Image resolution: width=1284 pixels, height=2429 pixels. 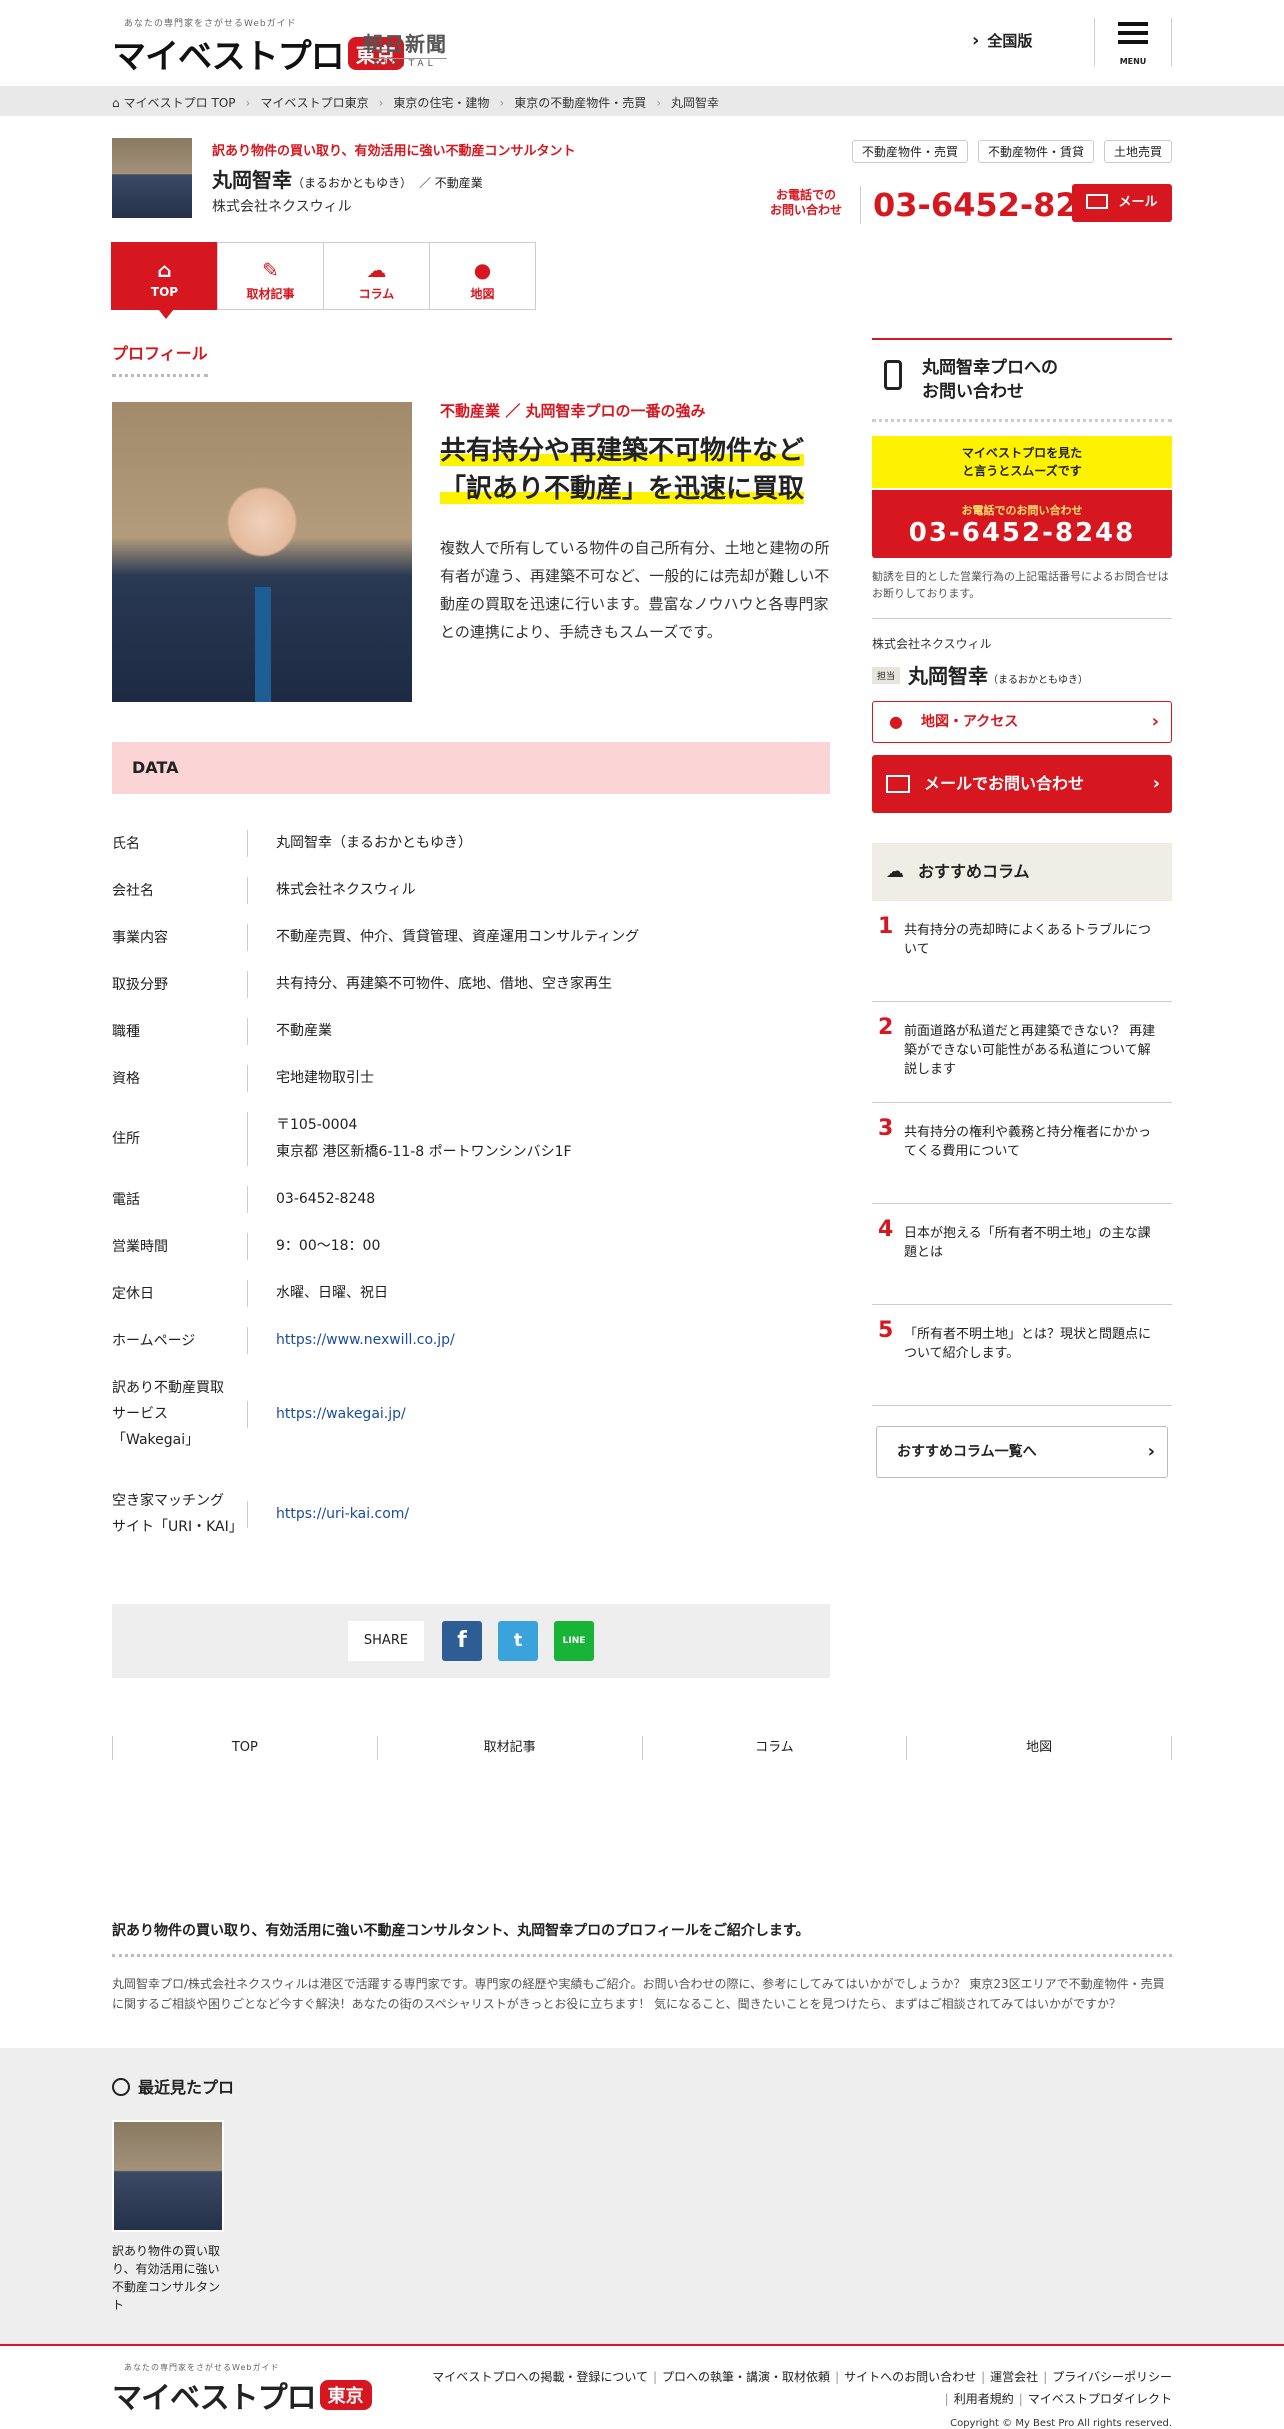 What do you see at coordinates (170, 2278) in the screenshot?
I see `recent-pro-caption: 訳あり物件の買い取り、有効活用に強い不動産コンサルタント` at bounding box center [170, 2278].